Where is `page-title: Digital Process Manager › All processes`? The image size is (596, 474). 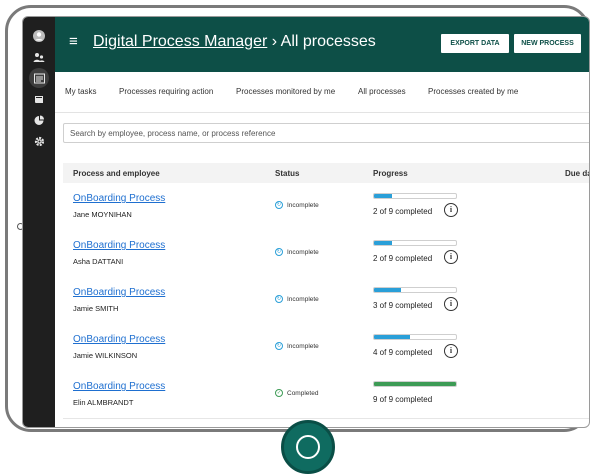 page-title: Digital Process Manager › All processes is located at coordinates (234, 42).